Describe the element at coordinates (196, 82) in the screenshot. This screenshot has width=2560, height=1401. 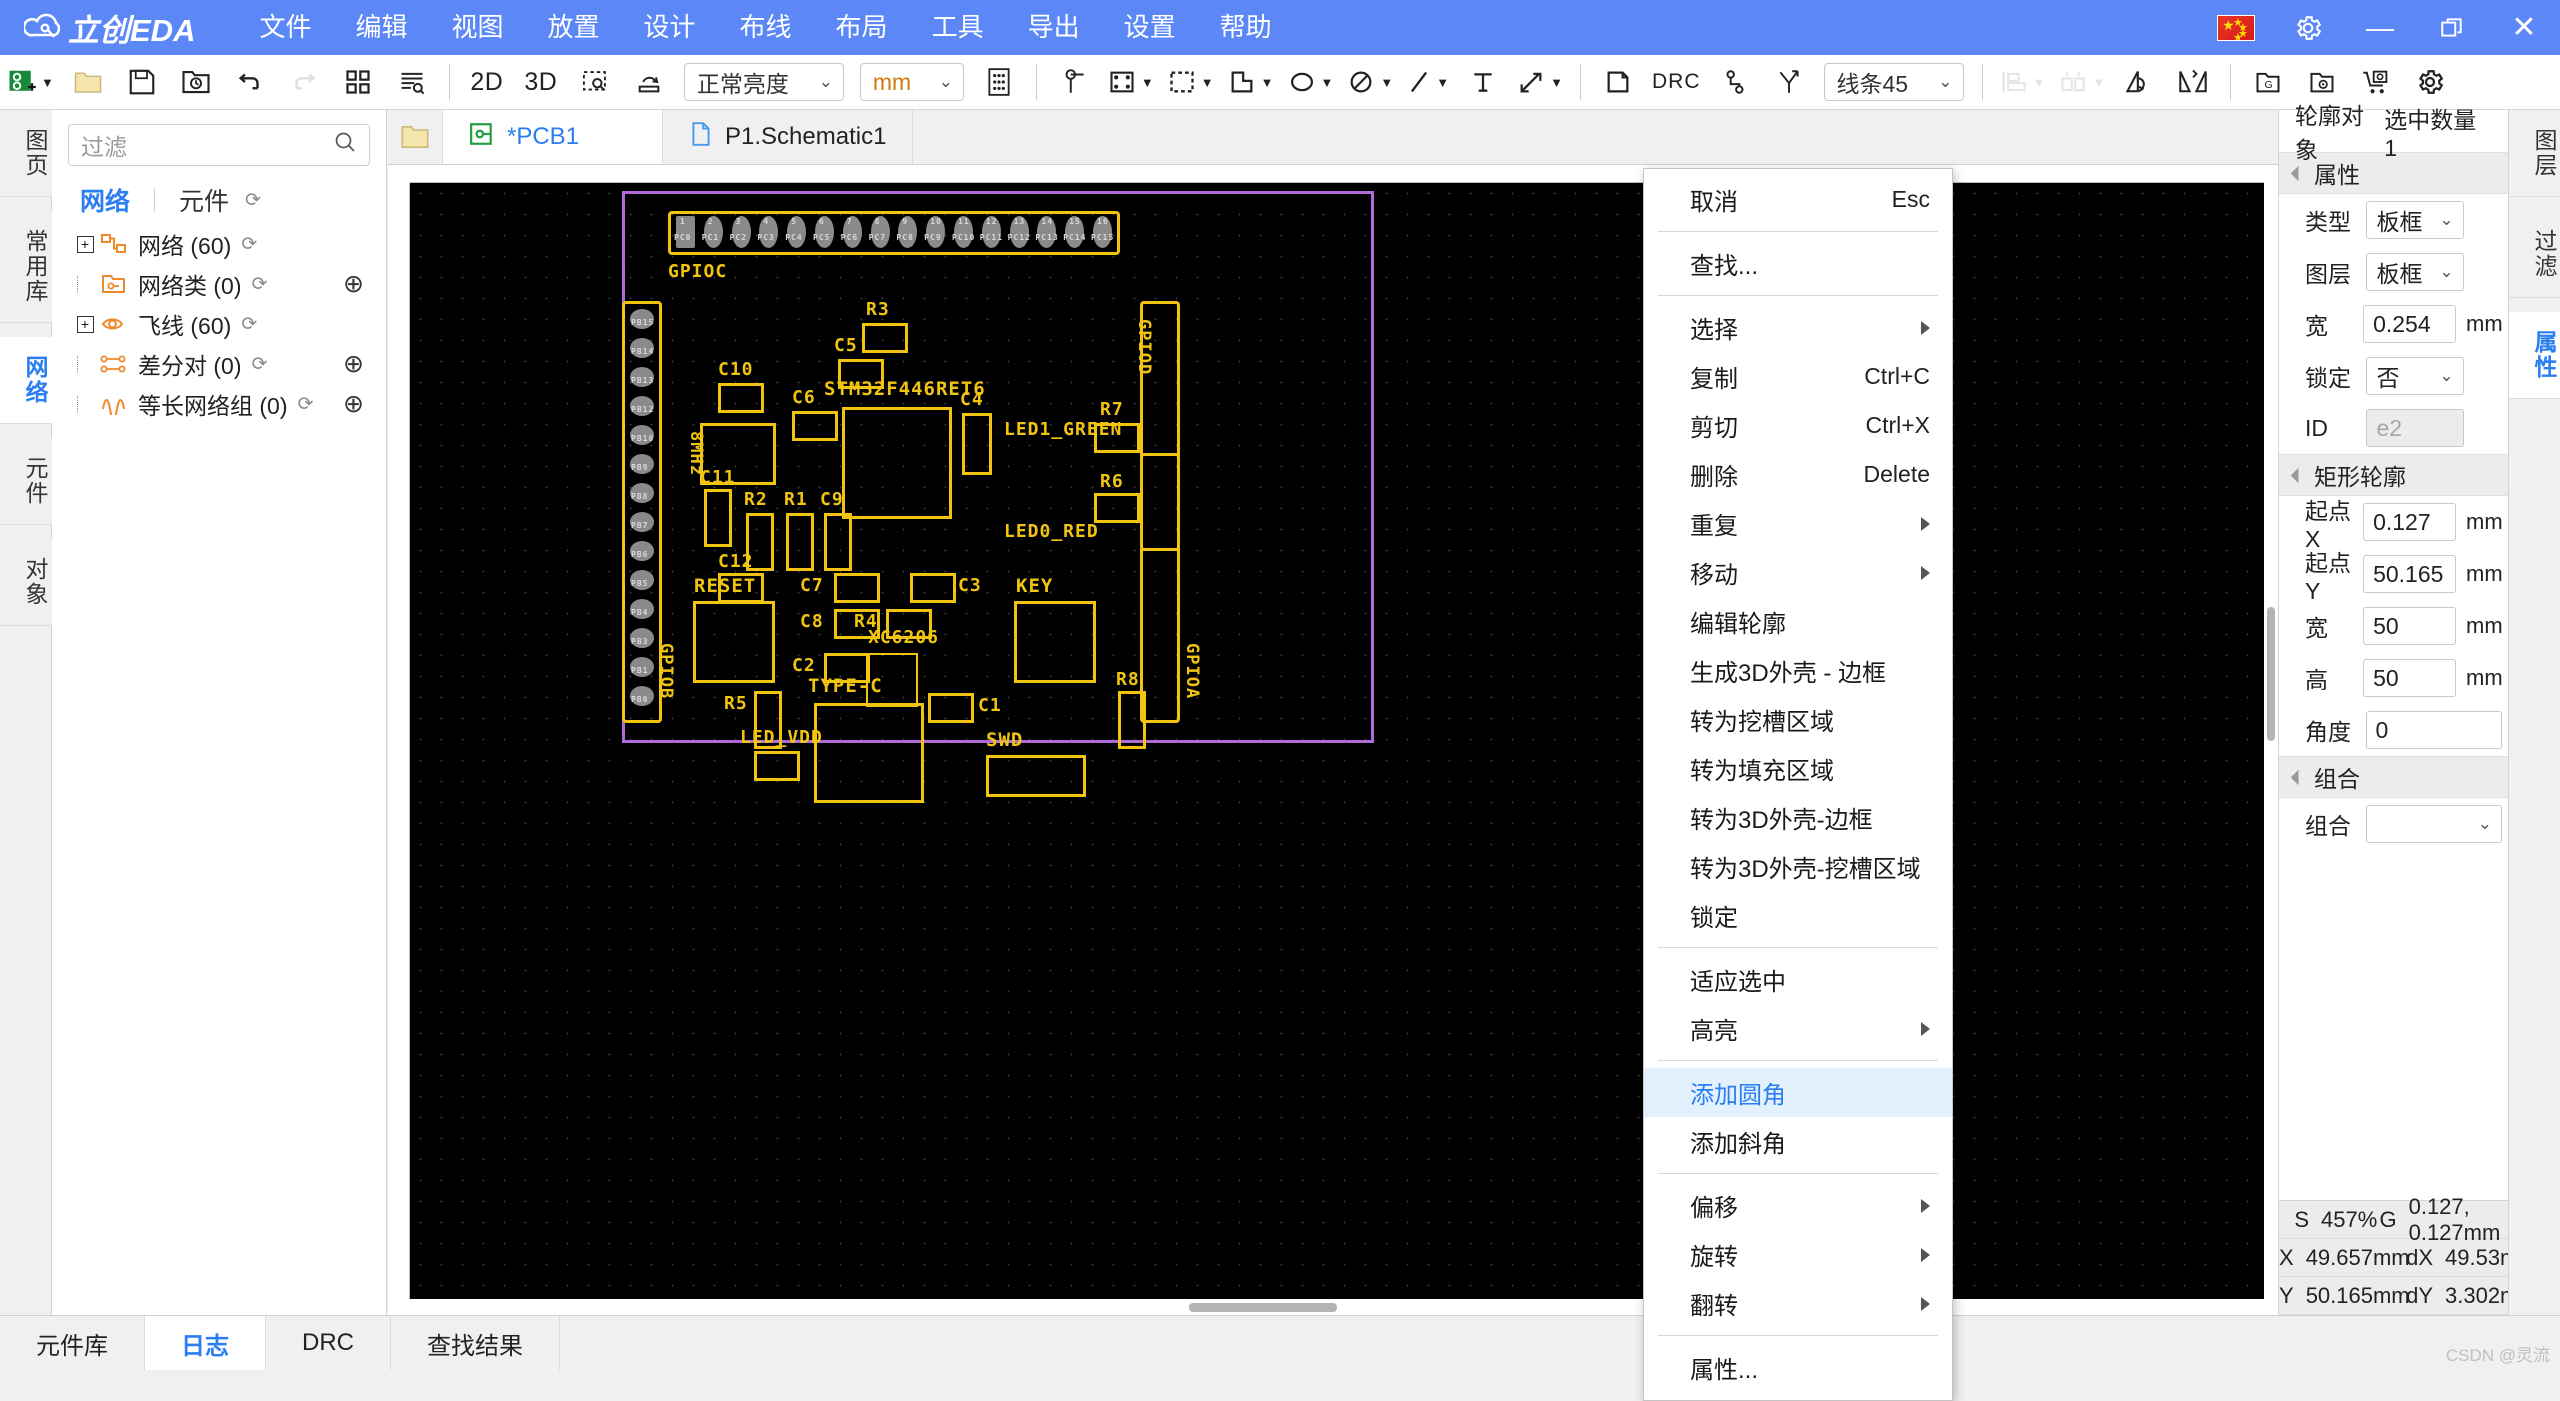
I see `save-history-button` at that location.